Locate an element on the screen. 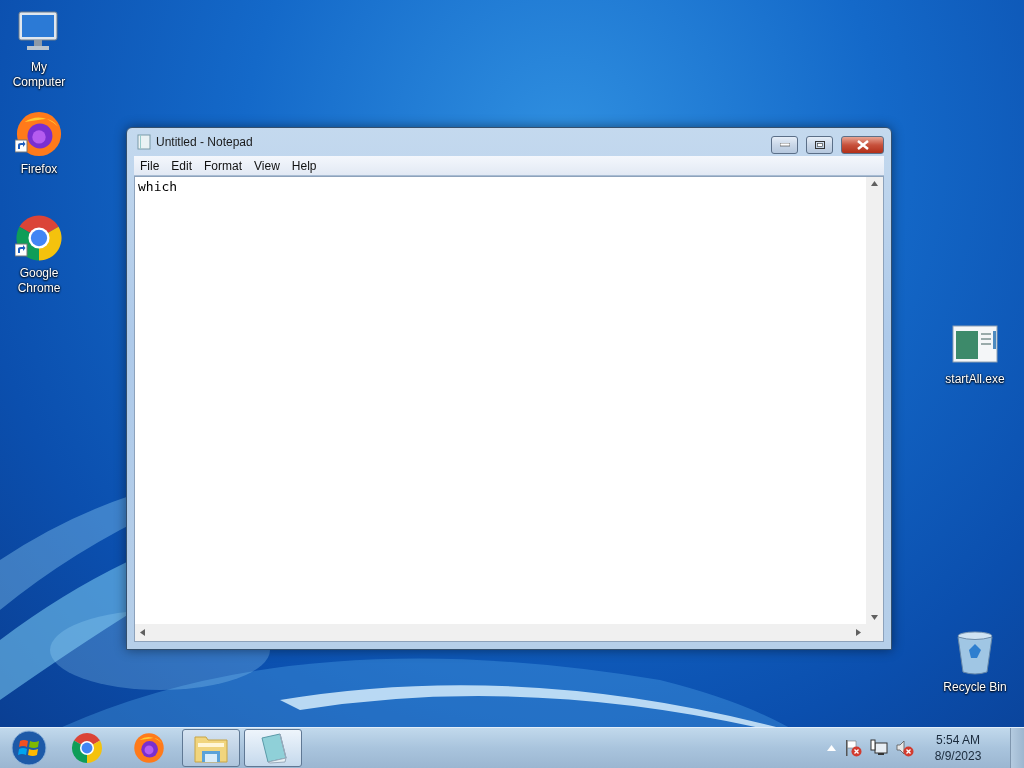  desktop-icon-label: Firefox is located at coordinates (39, 169).